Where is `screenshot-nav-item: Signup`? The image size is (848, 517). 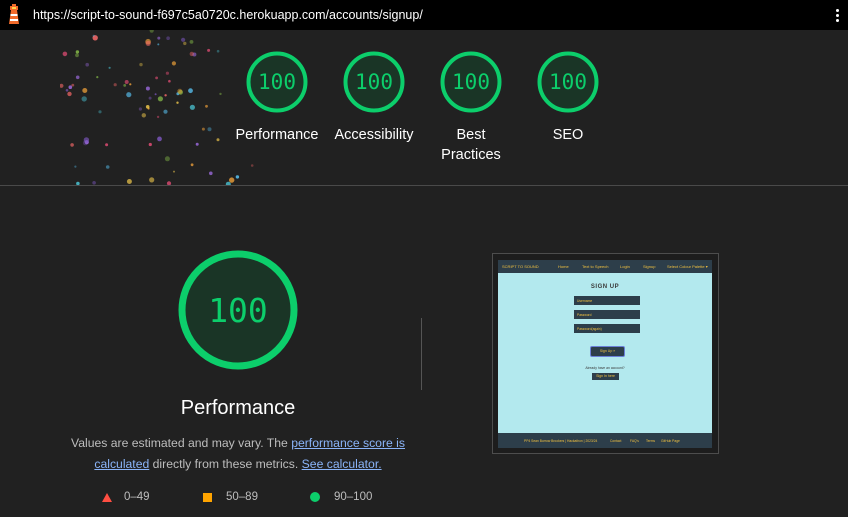 screenshot-nav-item: Signup is located at coordinates (649, 266).